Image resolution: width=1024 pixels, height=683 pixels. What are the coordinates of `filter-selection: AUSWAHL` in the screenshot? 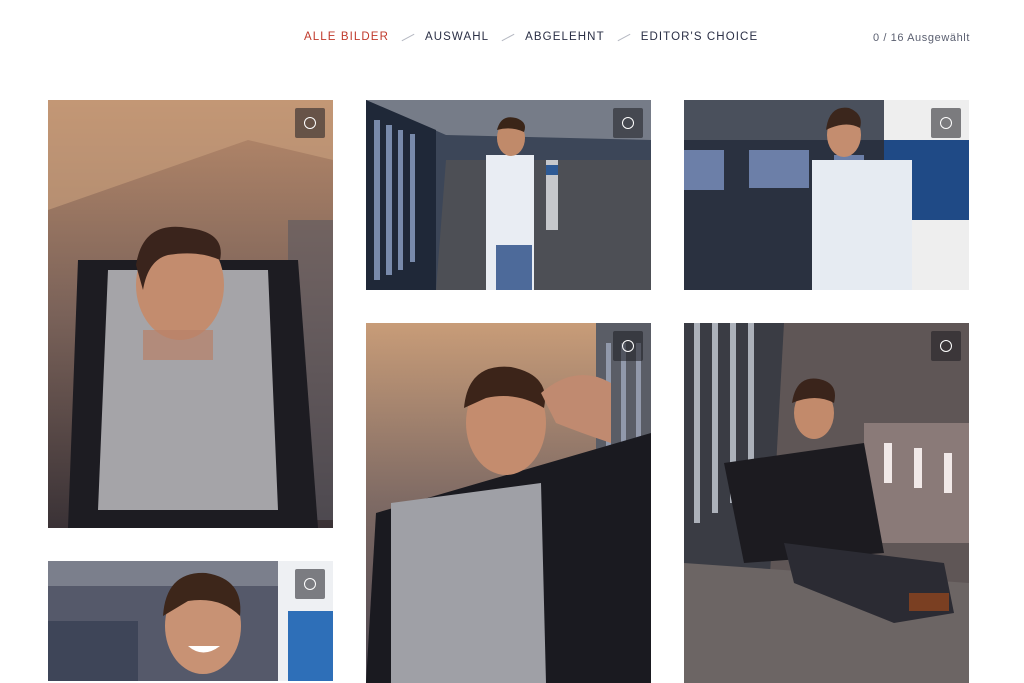 It's located at (457, 37).